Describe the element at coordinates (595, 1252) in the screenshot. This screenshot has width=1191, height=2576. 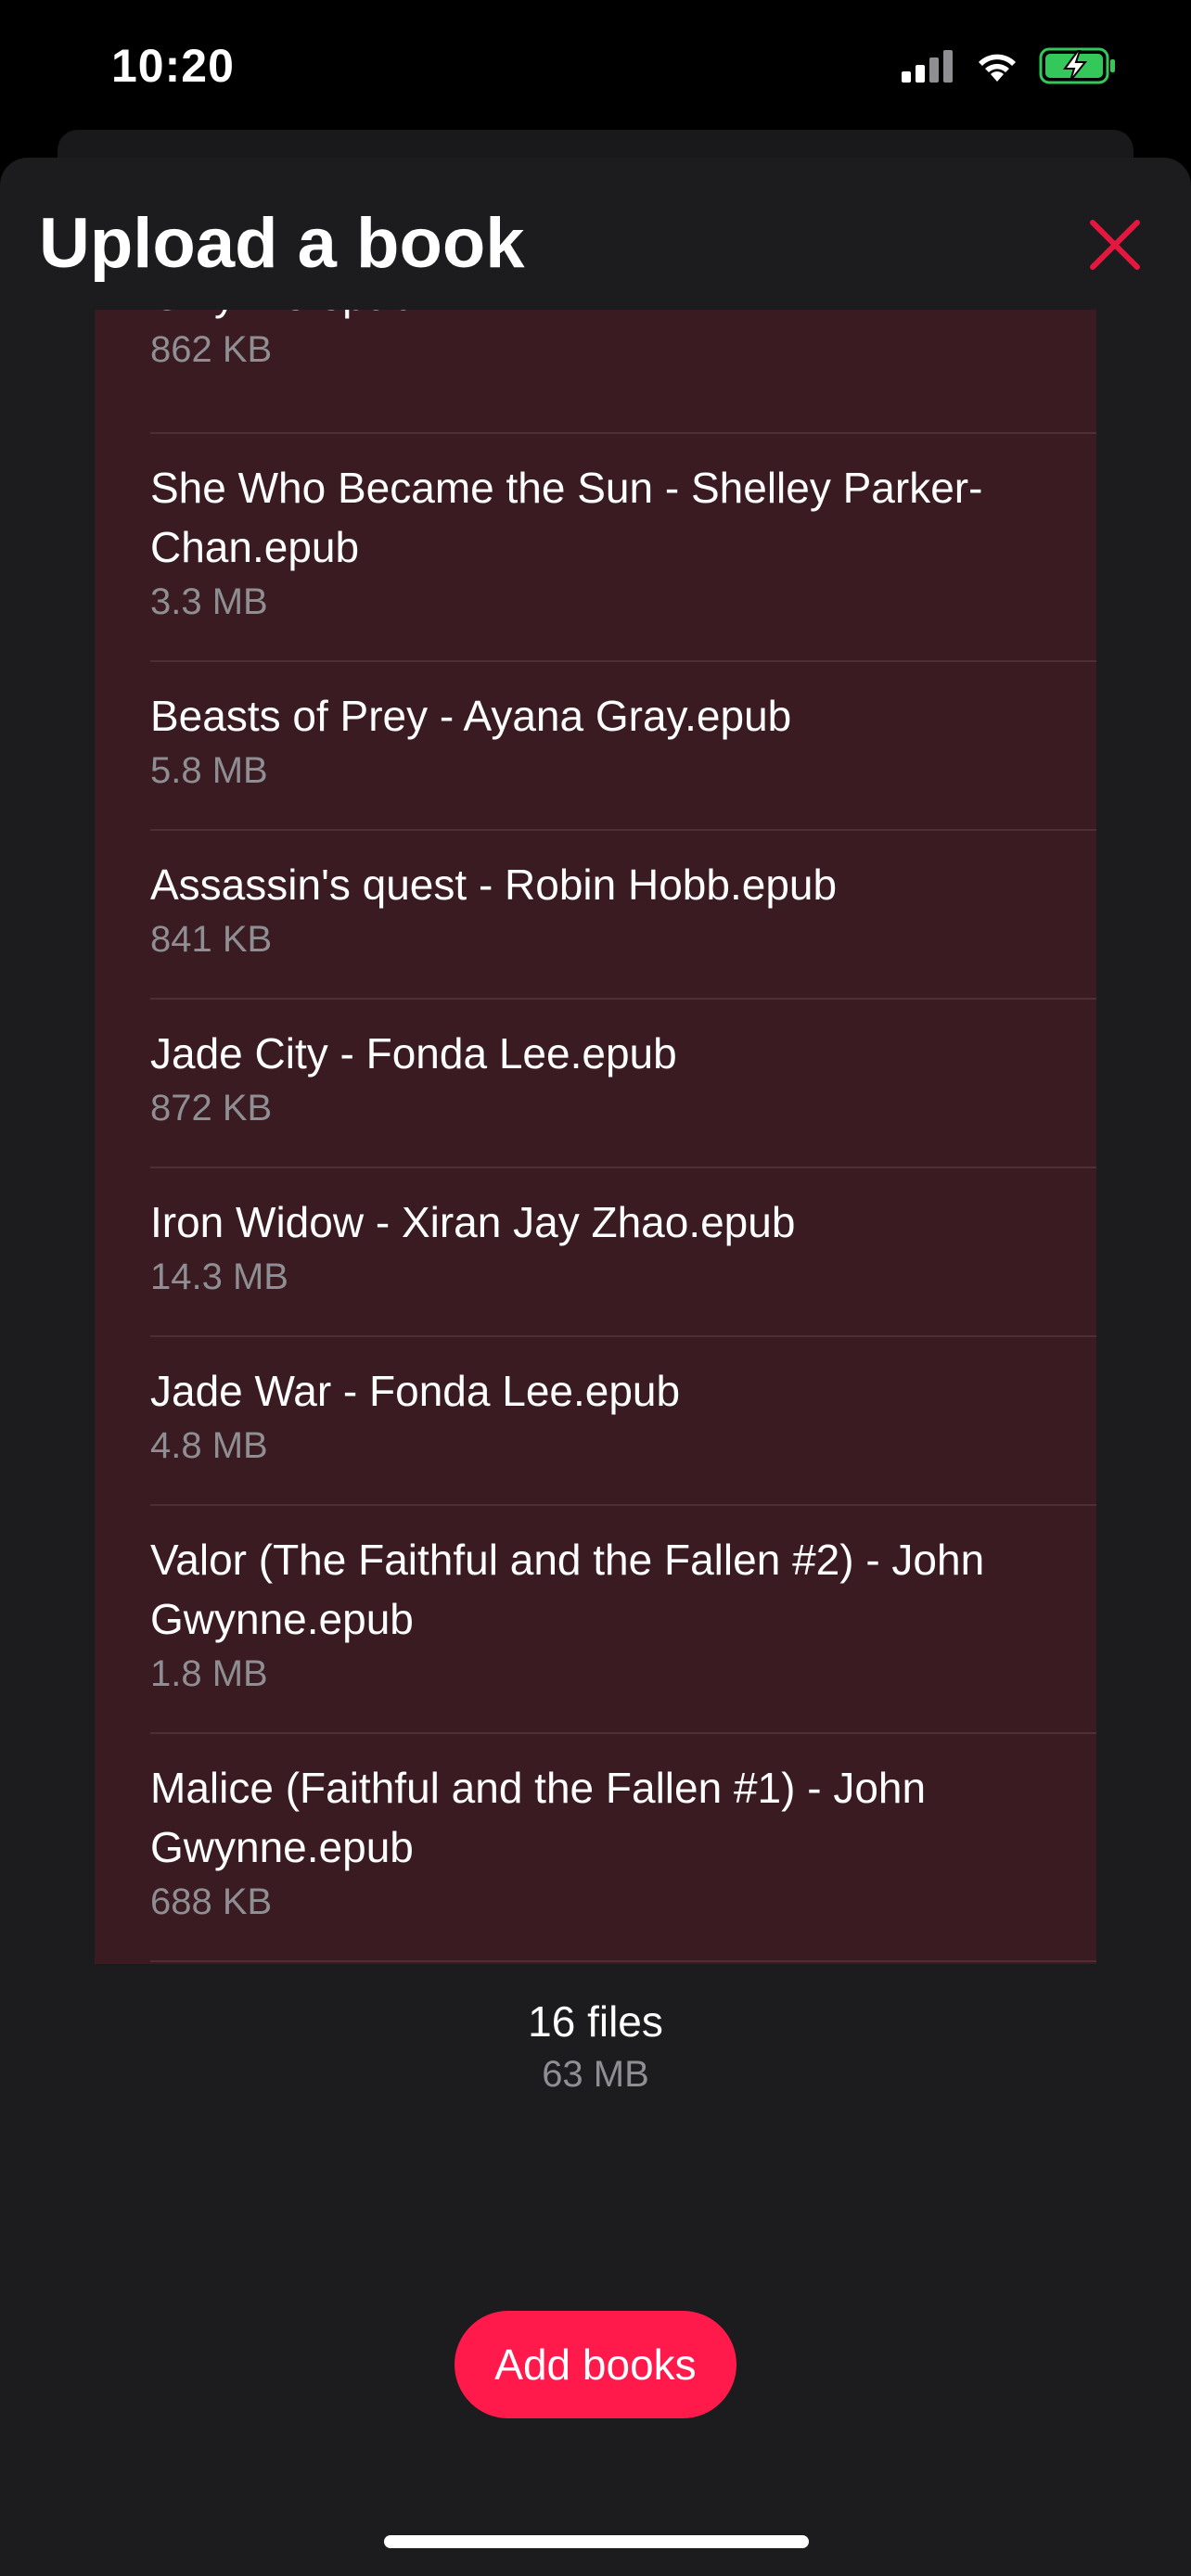
I see `list-item: Iron Widow - Xiran Jay Zhao.epub 14.3 MB` at that location.